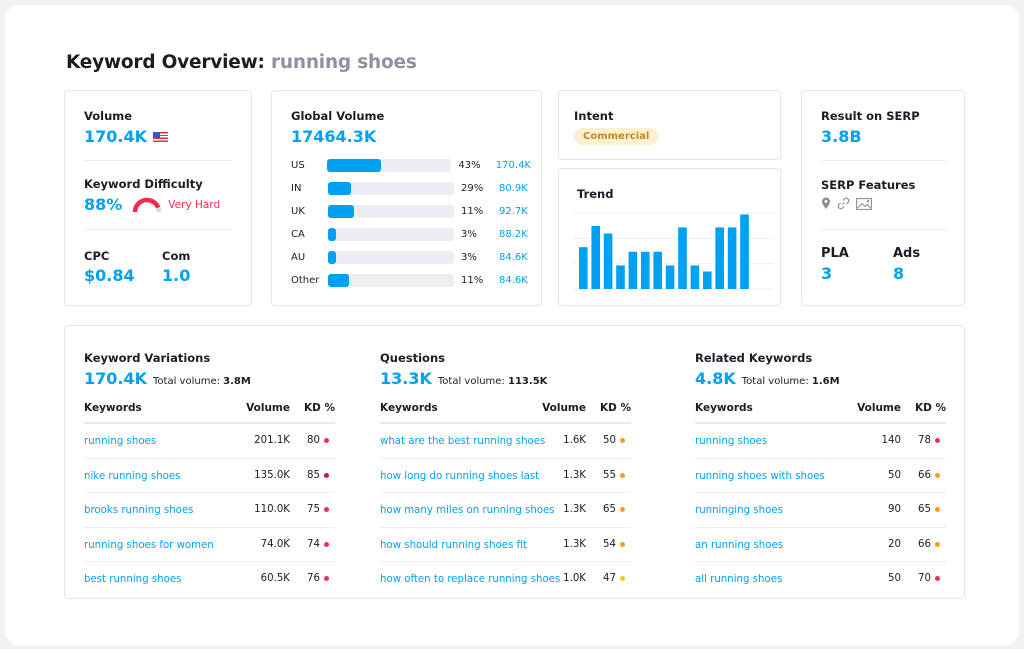 This screenshot has width=1024, height=649. Describe the element at coordinates (739, 510) in the screenshot. I see `keyword-link: runninging shoes` at that location.